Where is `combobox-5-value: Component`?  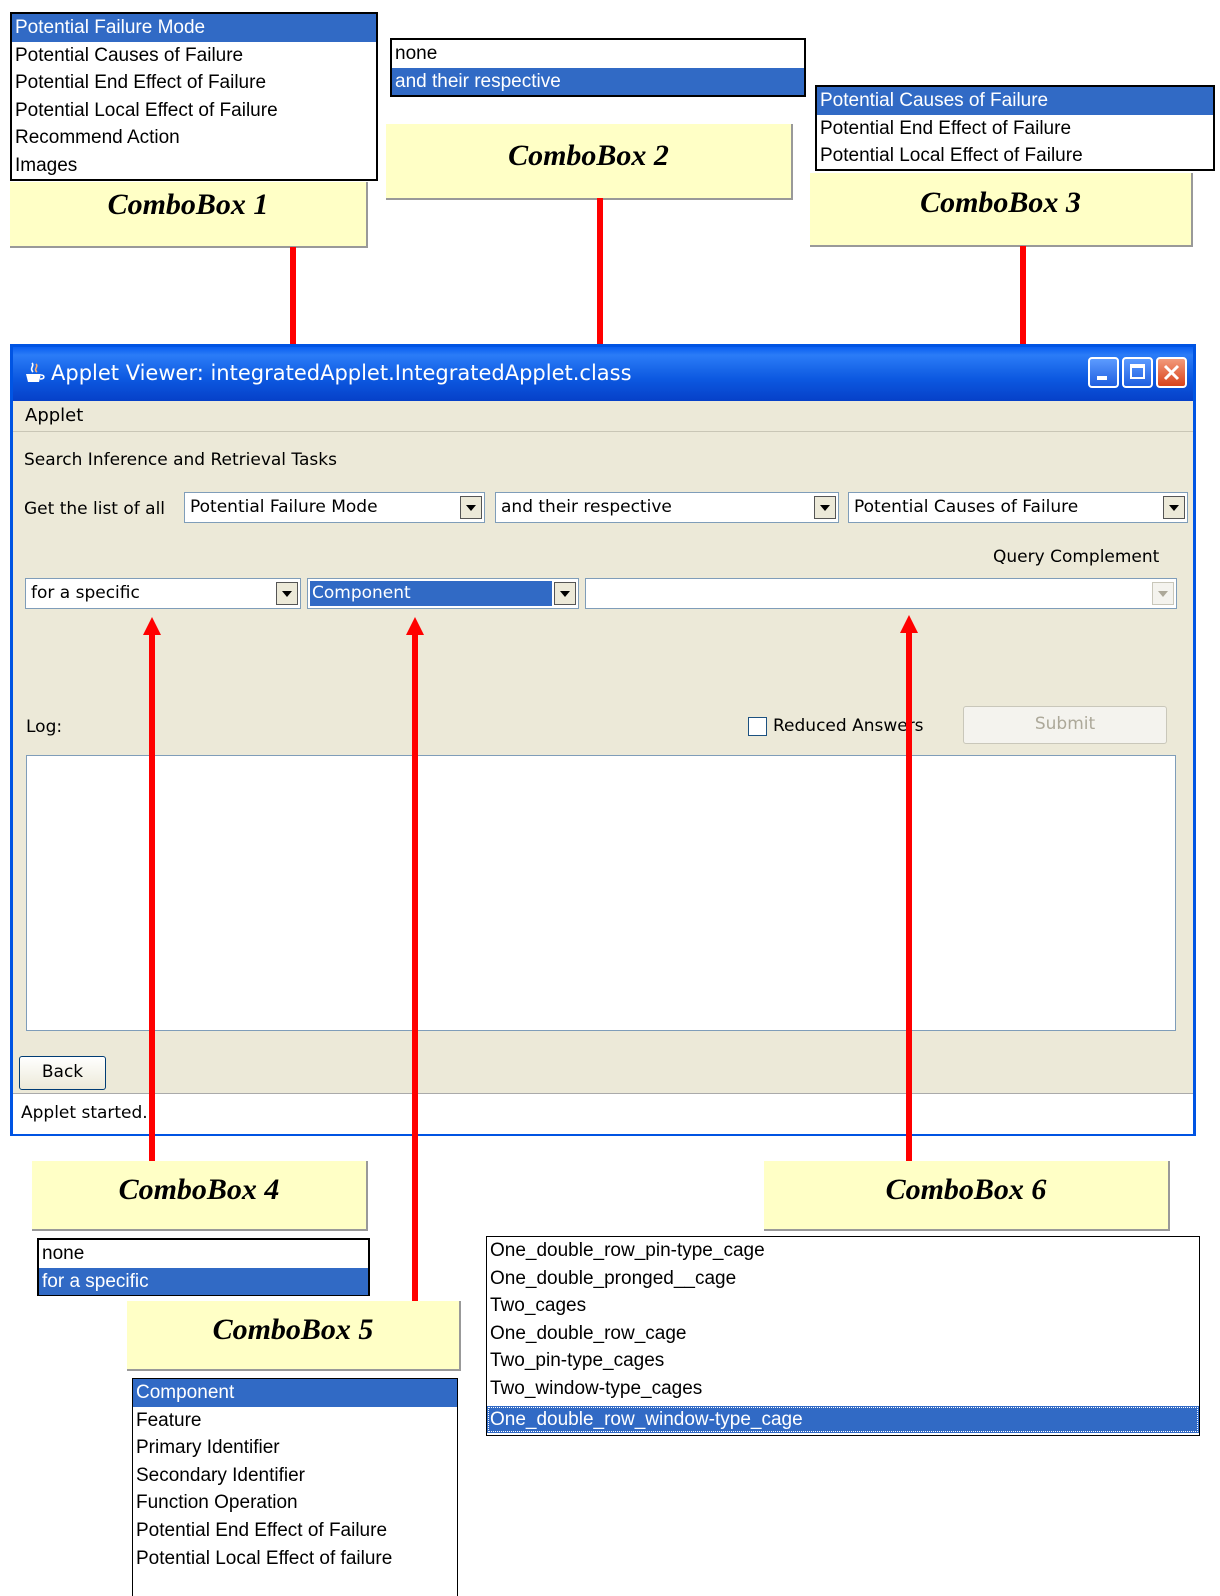
combobox-5-value: Component is located at coordinates (431, 593).